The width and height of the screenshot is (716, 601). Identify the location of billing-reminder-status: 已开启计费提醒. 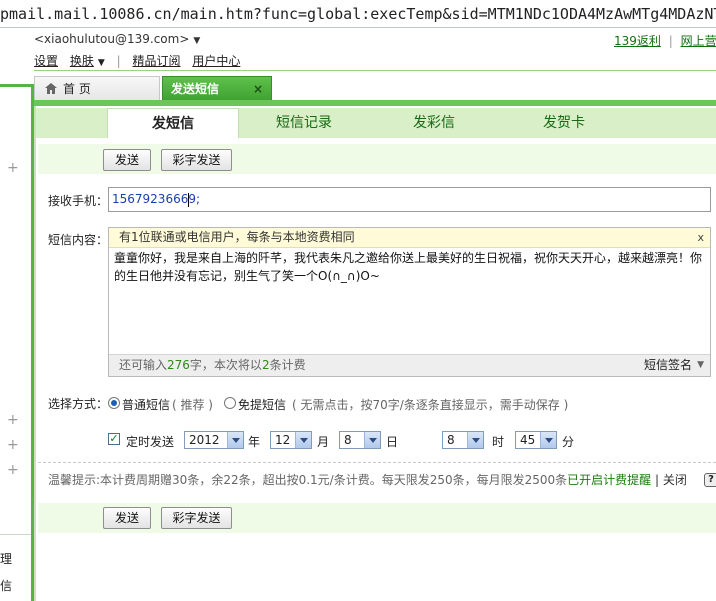
(609, 480).